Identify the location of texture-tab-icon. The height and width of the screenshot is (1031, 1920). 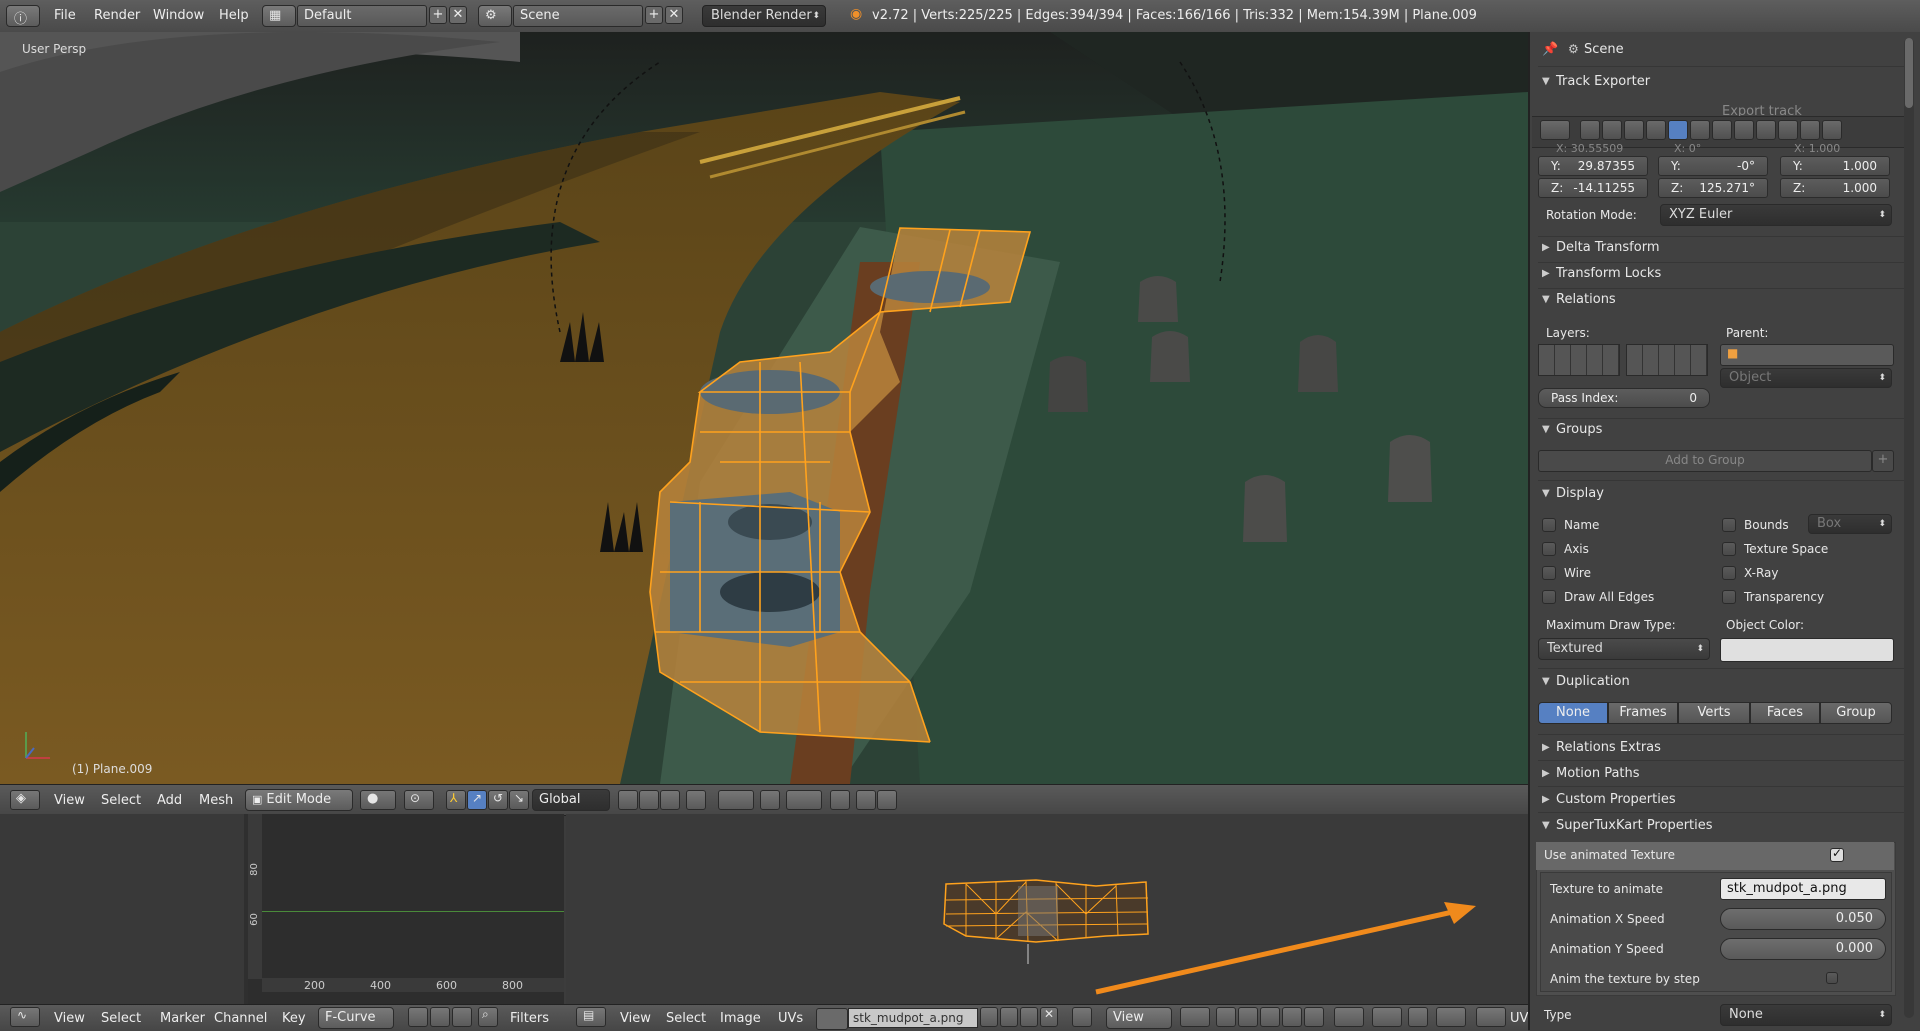
(1788, 130).